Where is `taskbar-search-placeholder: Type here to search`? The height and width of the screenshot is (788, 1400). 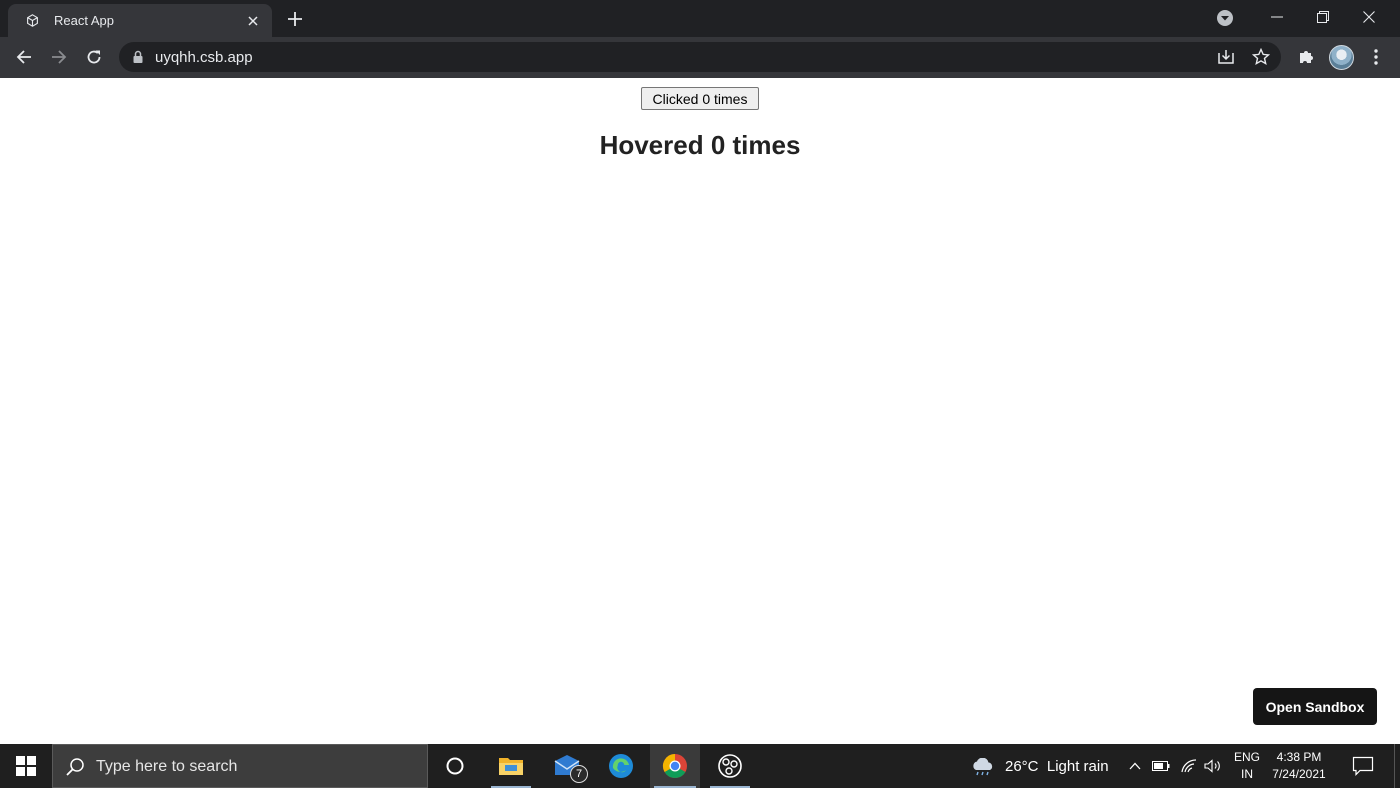 taskbar-search-placeholder: Type here to search is located at coordinates (166, 767).